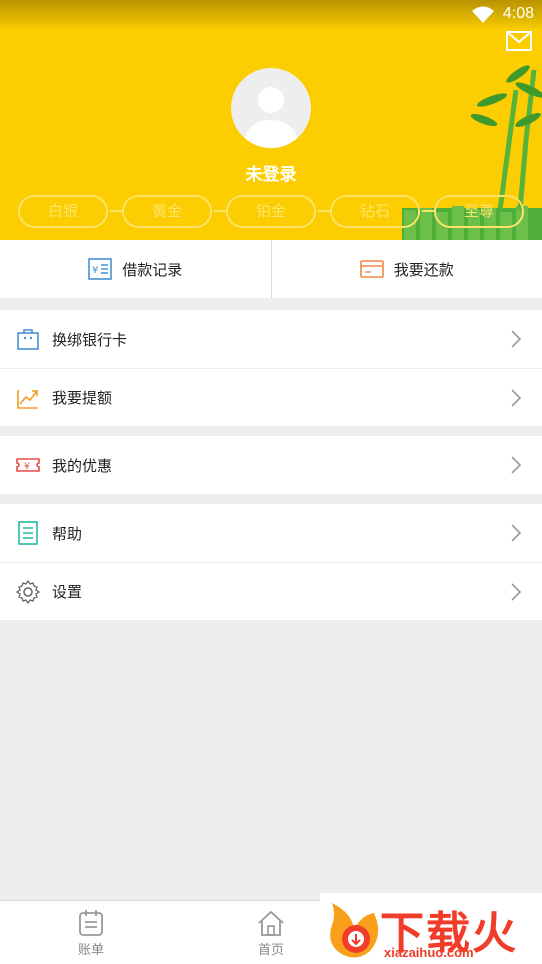  I want to click on status-time: 4:08, so click(518, 13).